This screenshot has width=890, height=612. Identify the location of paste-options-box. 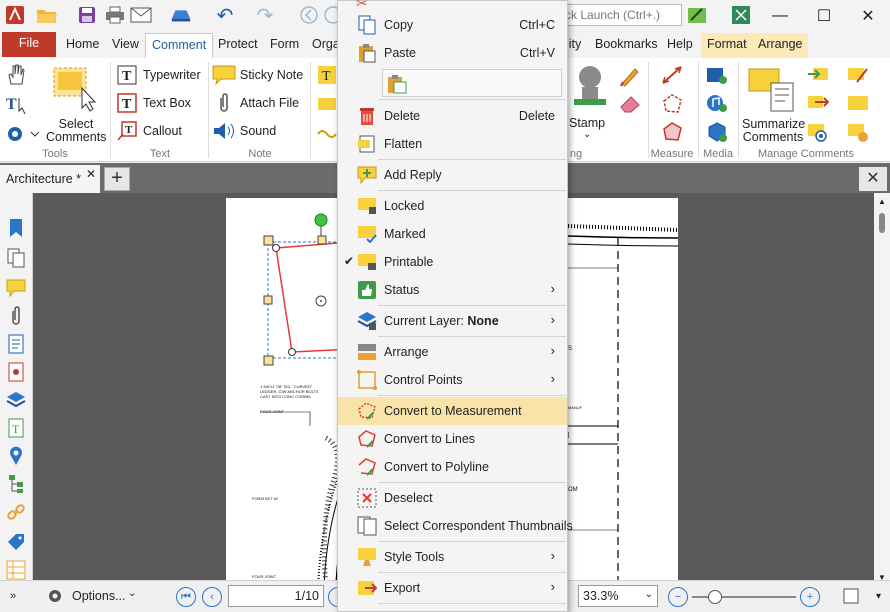
(472, 83).